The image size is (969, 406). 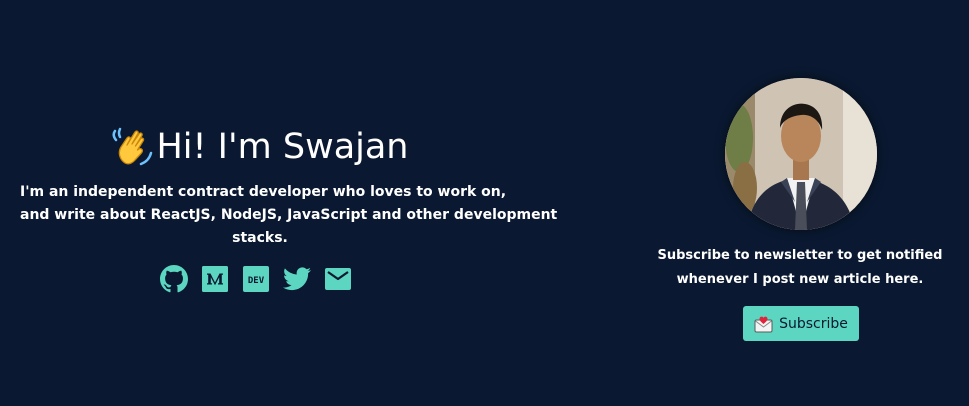 I want to click on github-icon, so click(x=174, y=279).